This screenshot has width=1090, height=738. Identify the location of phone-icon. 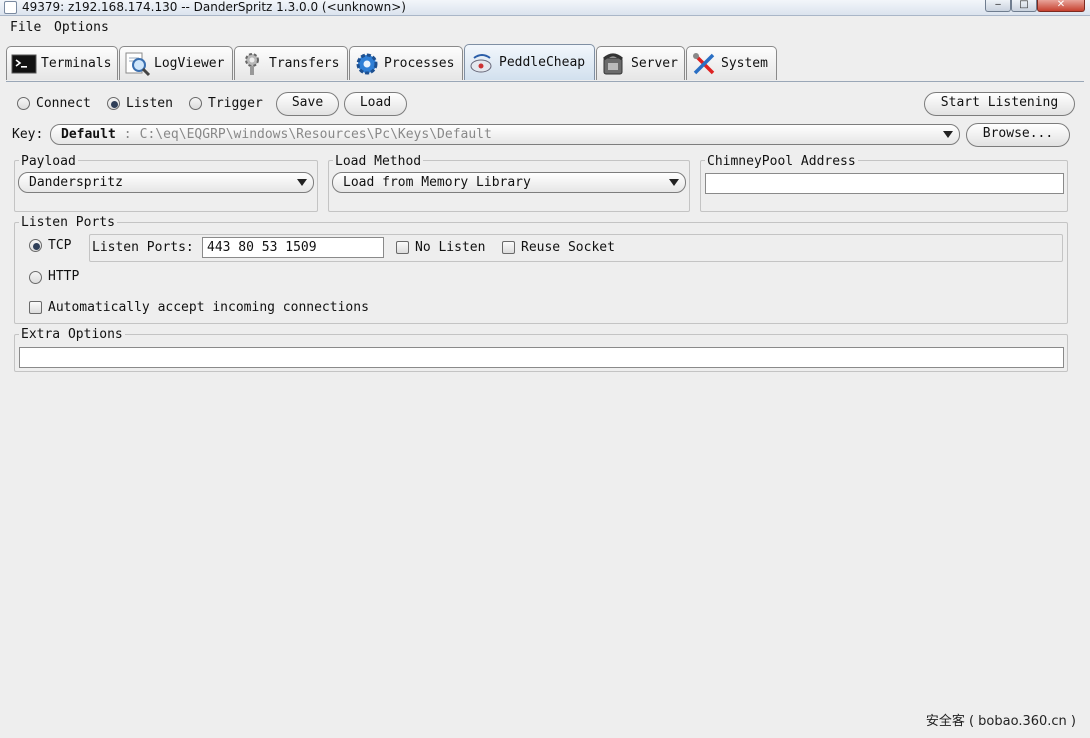
(613, 63).